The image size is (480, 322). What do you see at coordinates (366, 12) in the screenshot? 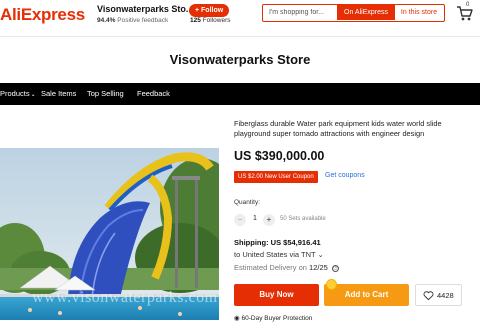
I see `search-on-aliexpress-button: On AliExpress` at bounding box center [366, 12].